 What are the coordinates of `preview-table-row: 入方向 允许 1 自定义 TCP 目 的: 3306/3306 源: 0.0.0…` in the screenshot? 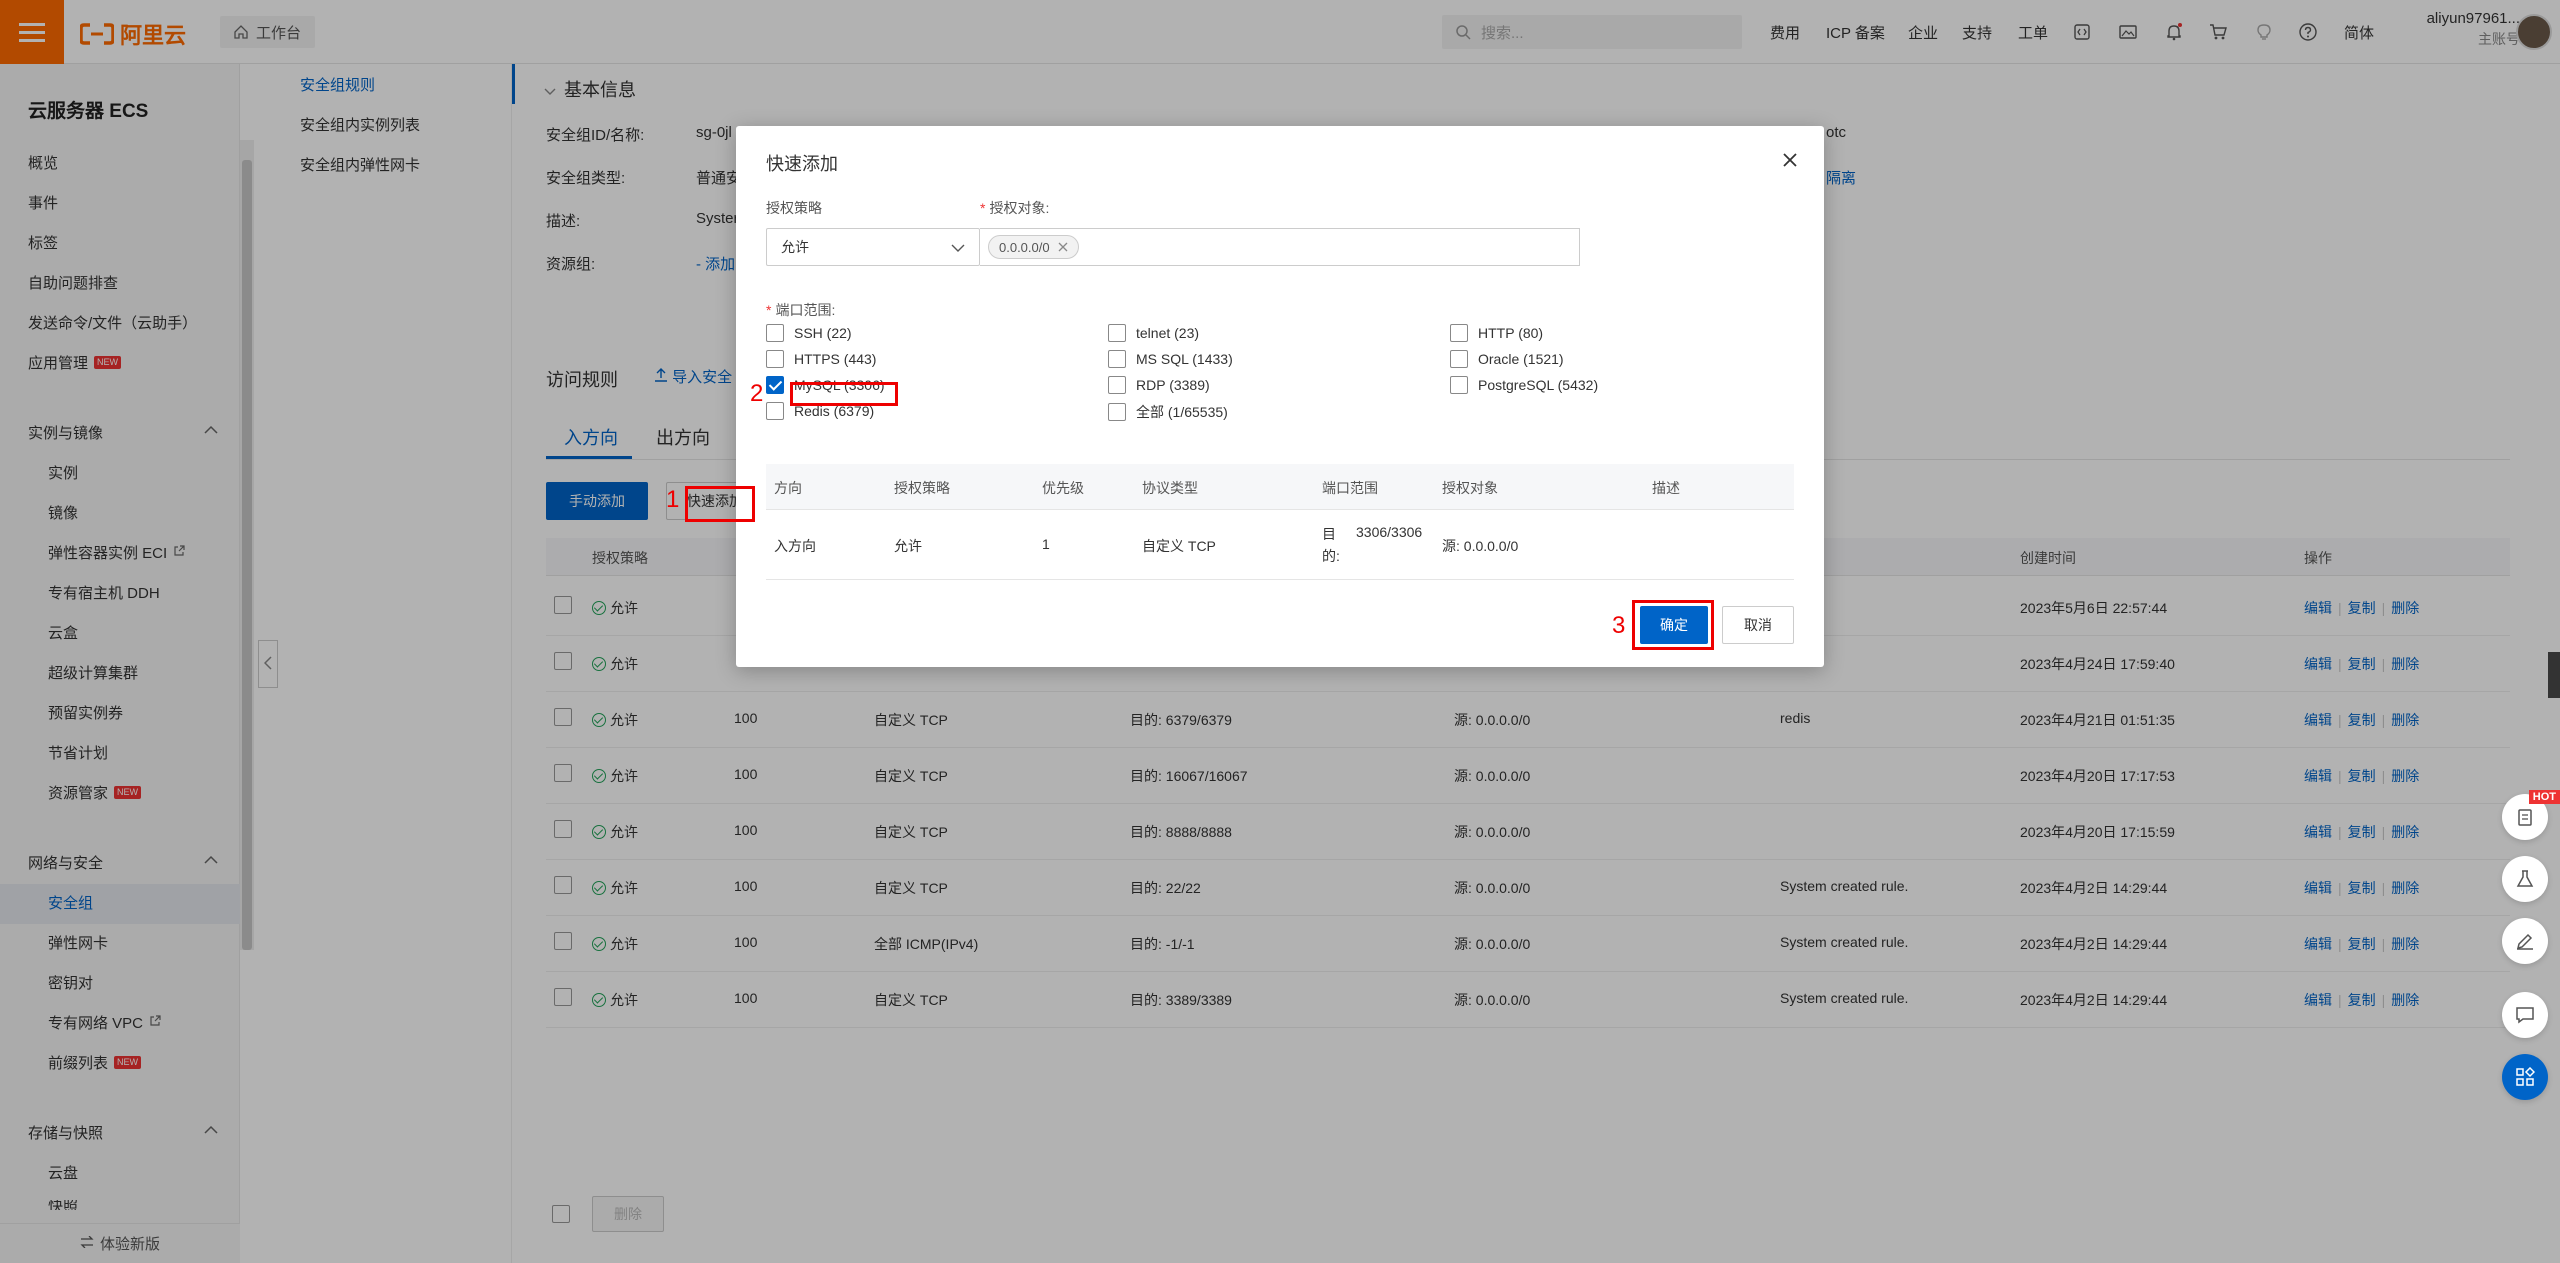 It's located at (1280, 545).